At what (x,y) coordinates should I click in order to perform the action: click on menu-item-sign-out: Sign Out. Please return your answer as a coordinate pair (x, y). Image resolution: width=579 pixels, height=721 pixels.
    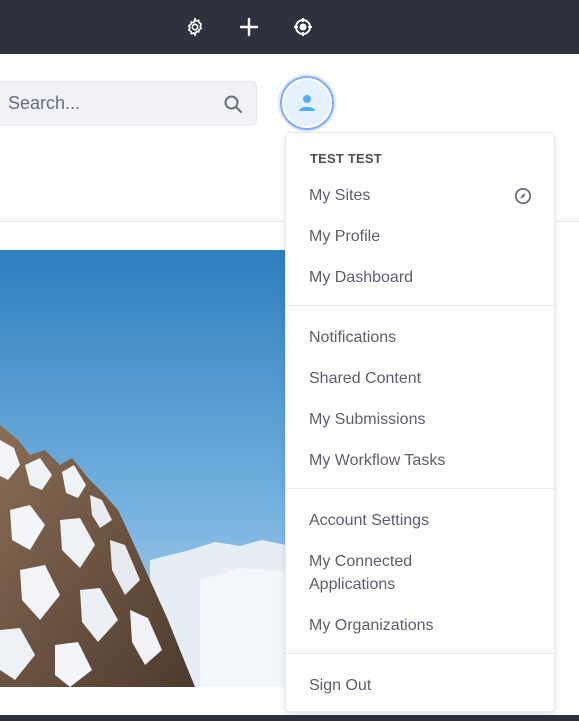
    Looking at the image, I should click on (420, 685).